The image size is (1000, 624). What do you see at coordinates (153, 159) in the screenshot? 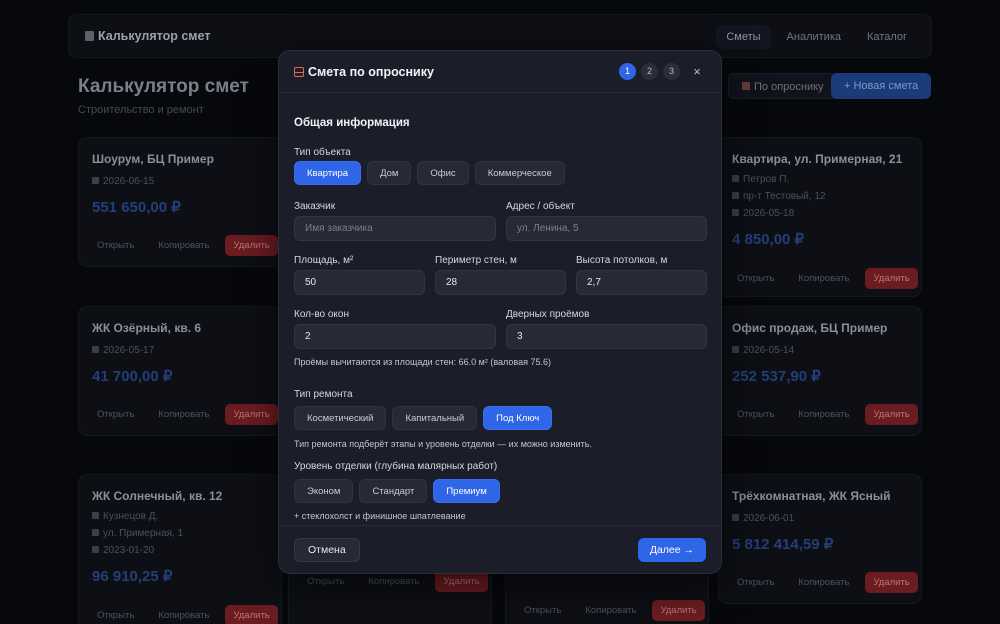
I see `card-title: Шоурум, БЦ Пример` at bounding box center [153, 159].